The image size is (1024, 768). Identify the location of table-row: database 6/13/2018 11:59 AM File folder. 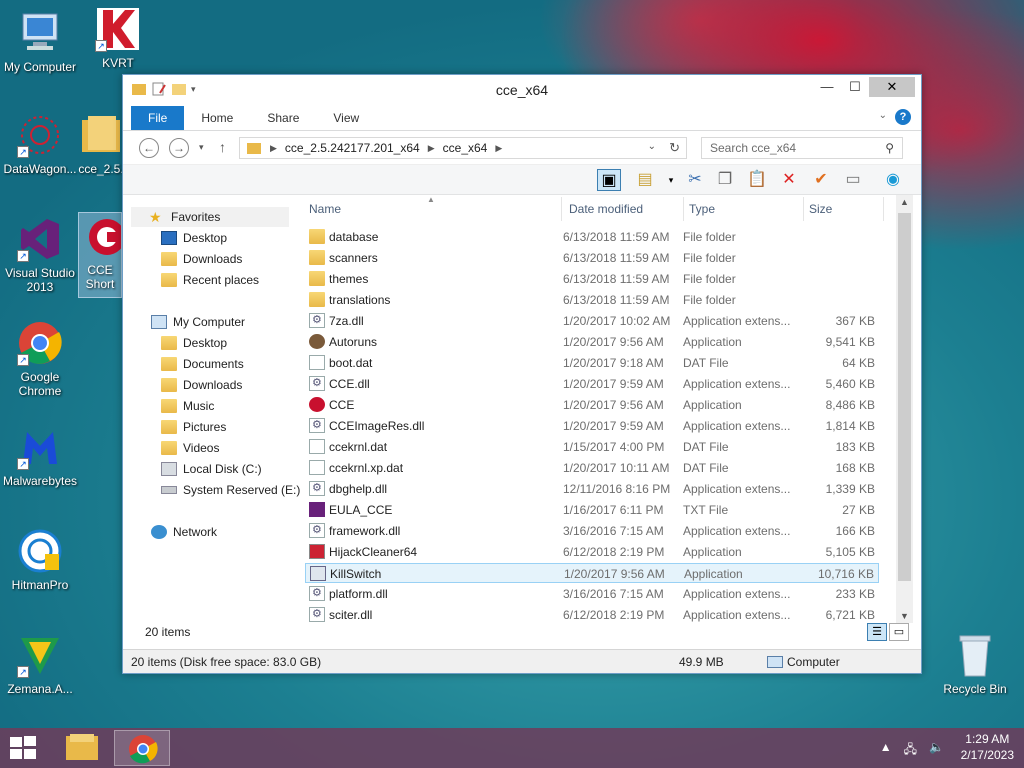
(592, 237).